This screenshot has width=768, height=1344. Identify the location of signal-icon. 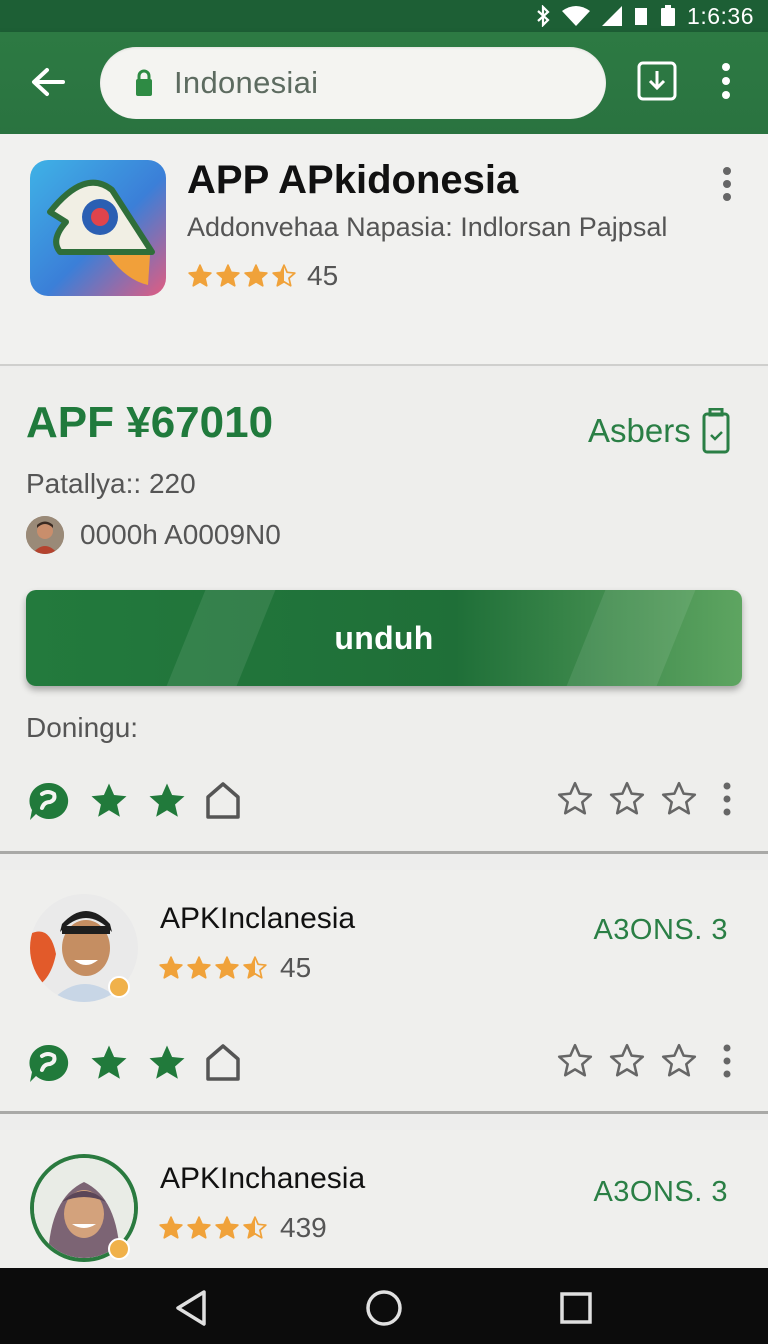
(612, 16).